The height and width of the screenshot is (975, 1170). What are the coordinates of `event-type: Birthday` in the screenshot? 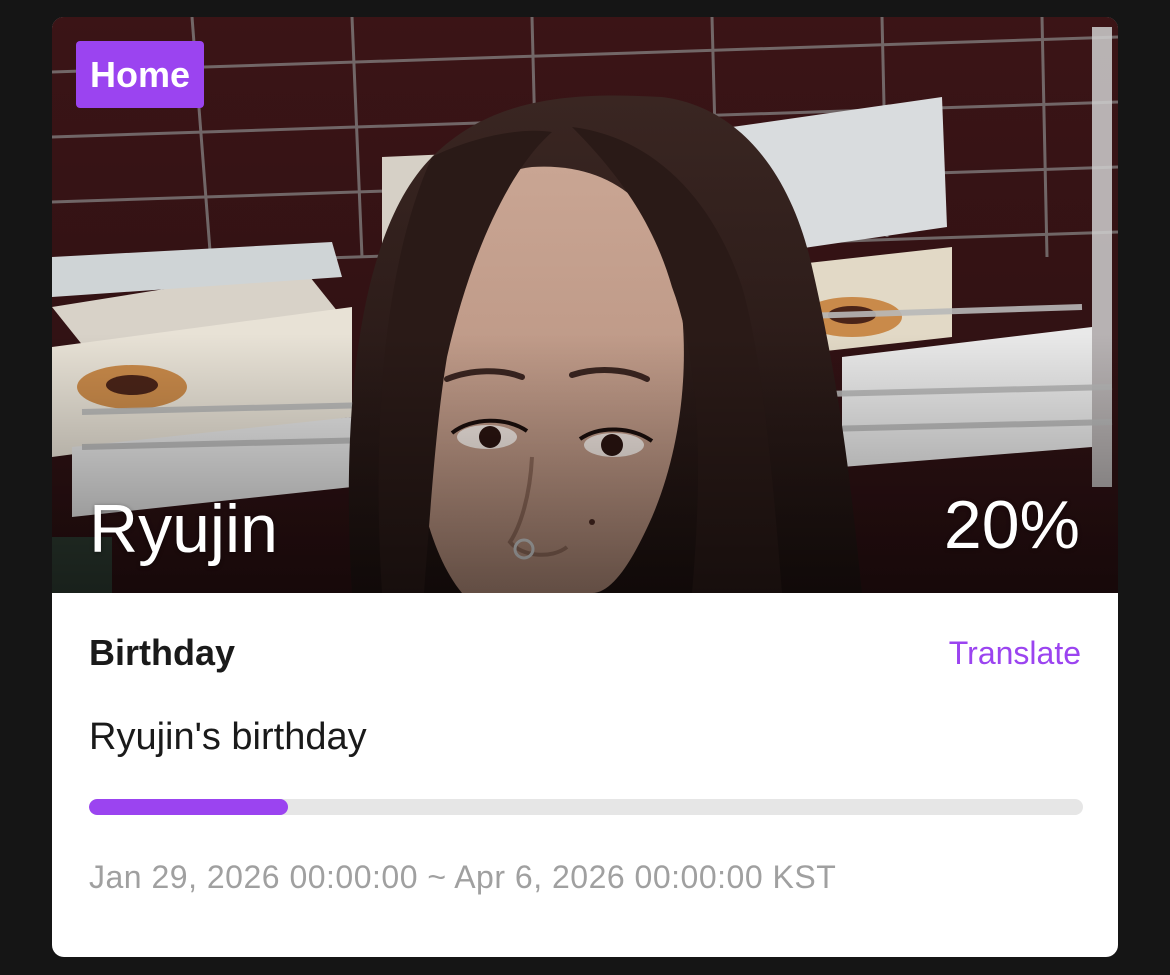 It's located at (162, 652).